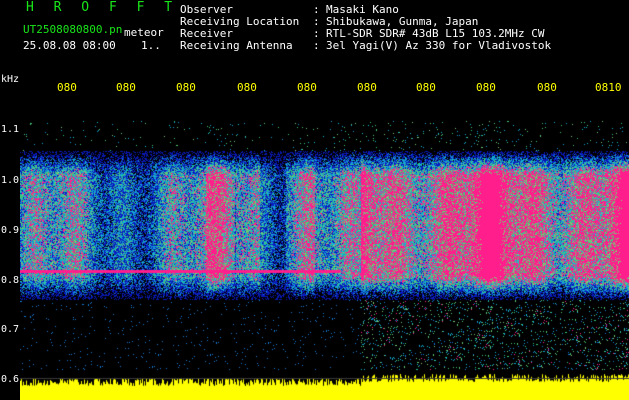 This screenshot has height=400, width=629. Describe the element at coordinates (10, 230) in the screenshot. I see `y-tick-label: 0.9` at that location.